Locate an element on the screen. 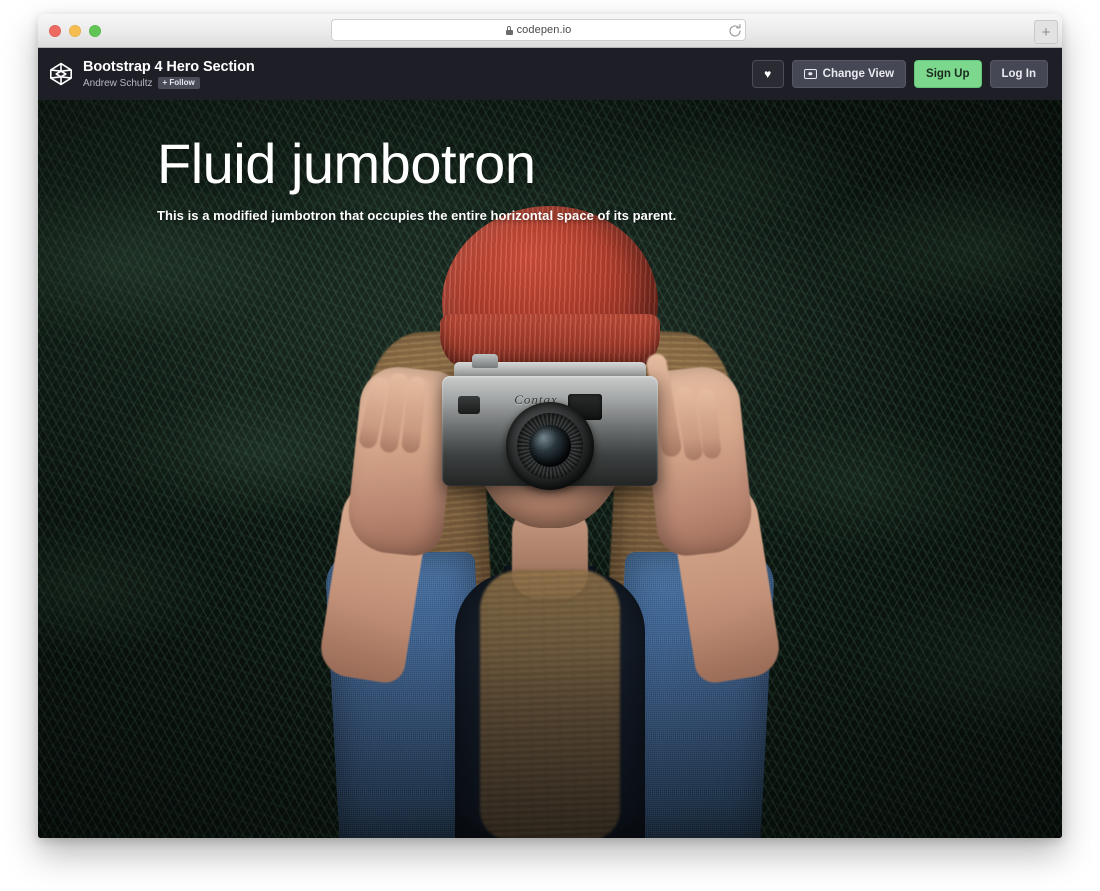 This screenshot has height=891, width=1100. heart-icon: ♥ is located at coordinates (768, 74).